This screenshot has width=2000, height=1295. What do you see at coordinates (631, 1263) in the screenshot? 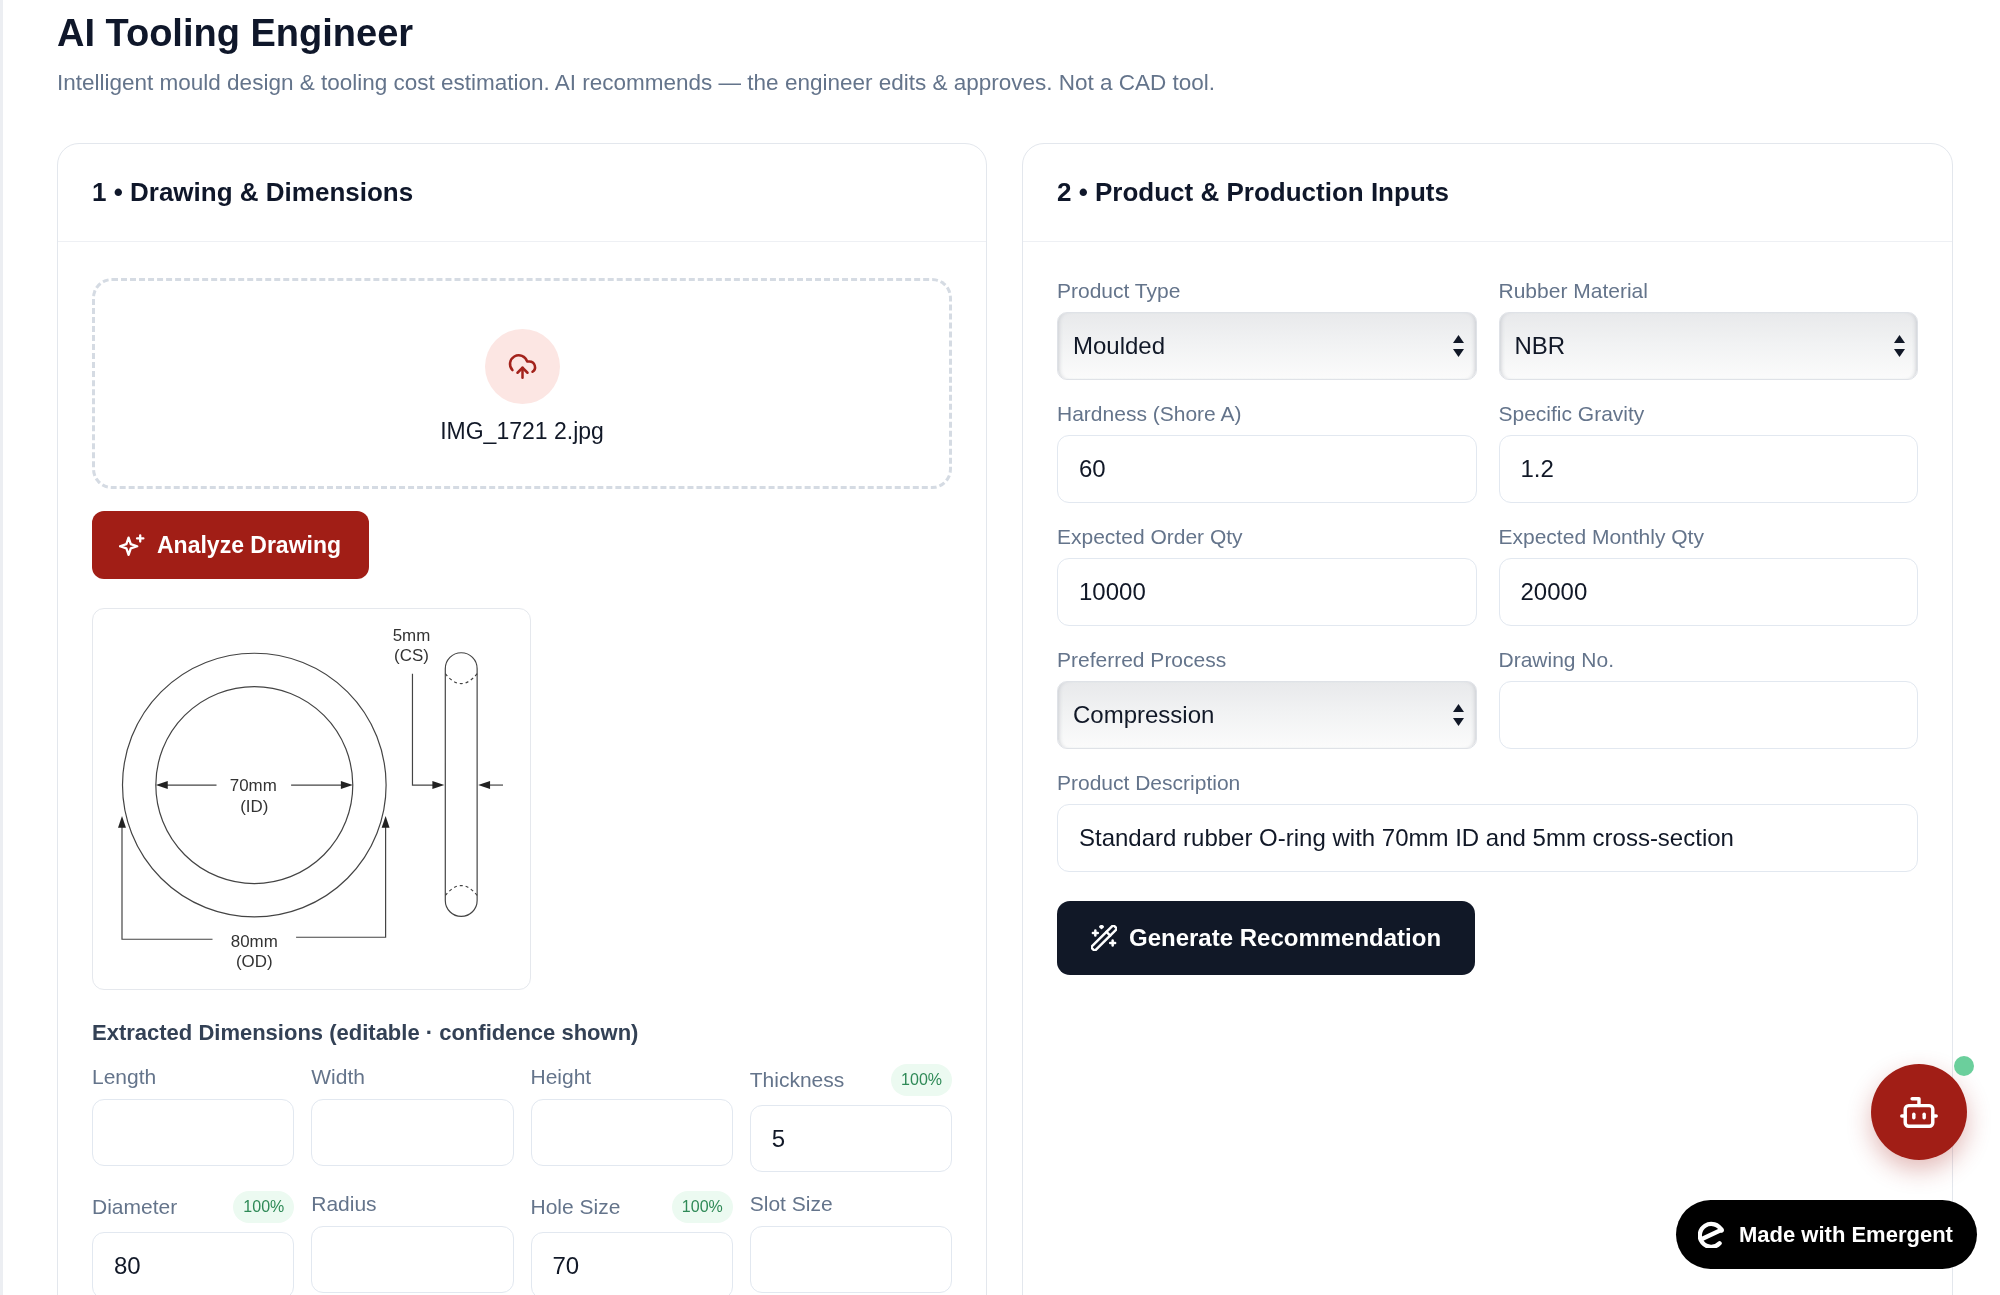
I see `input-field: 70` at bounding box center [631, 1263].